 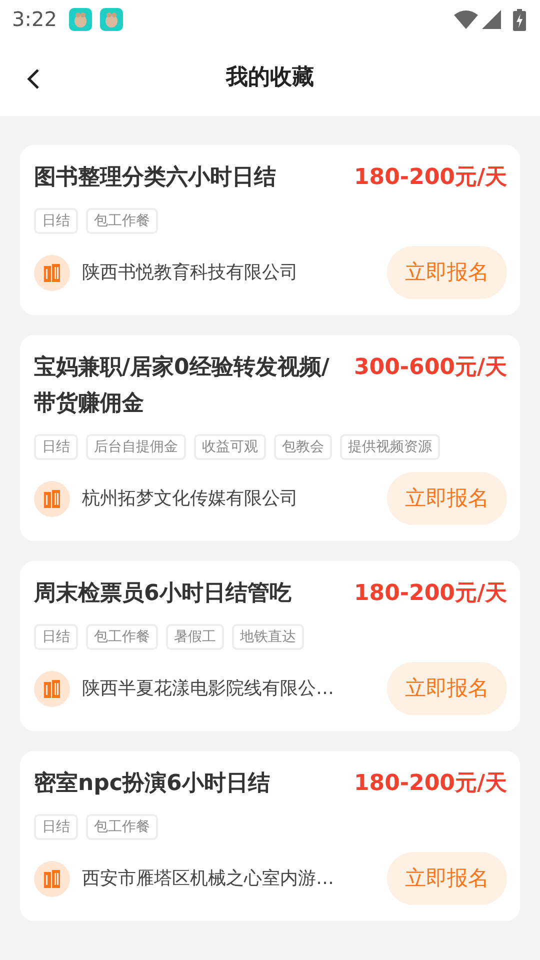 I want to click on status-time: 3:22, so click(x=34, y=19).